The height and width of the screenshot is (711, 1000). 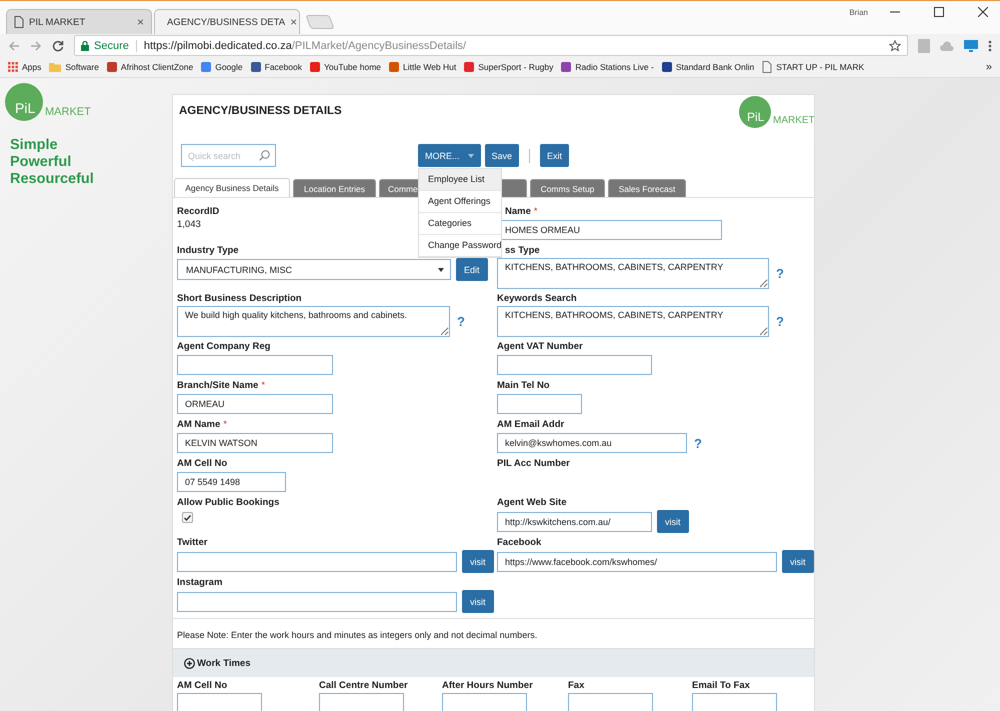 I want to click on cloud-icon, so click(x=947, y=45).